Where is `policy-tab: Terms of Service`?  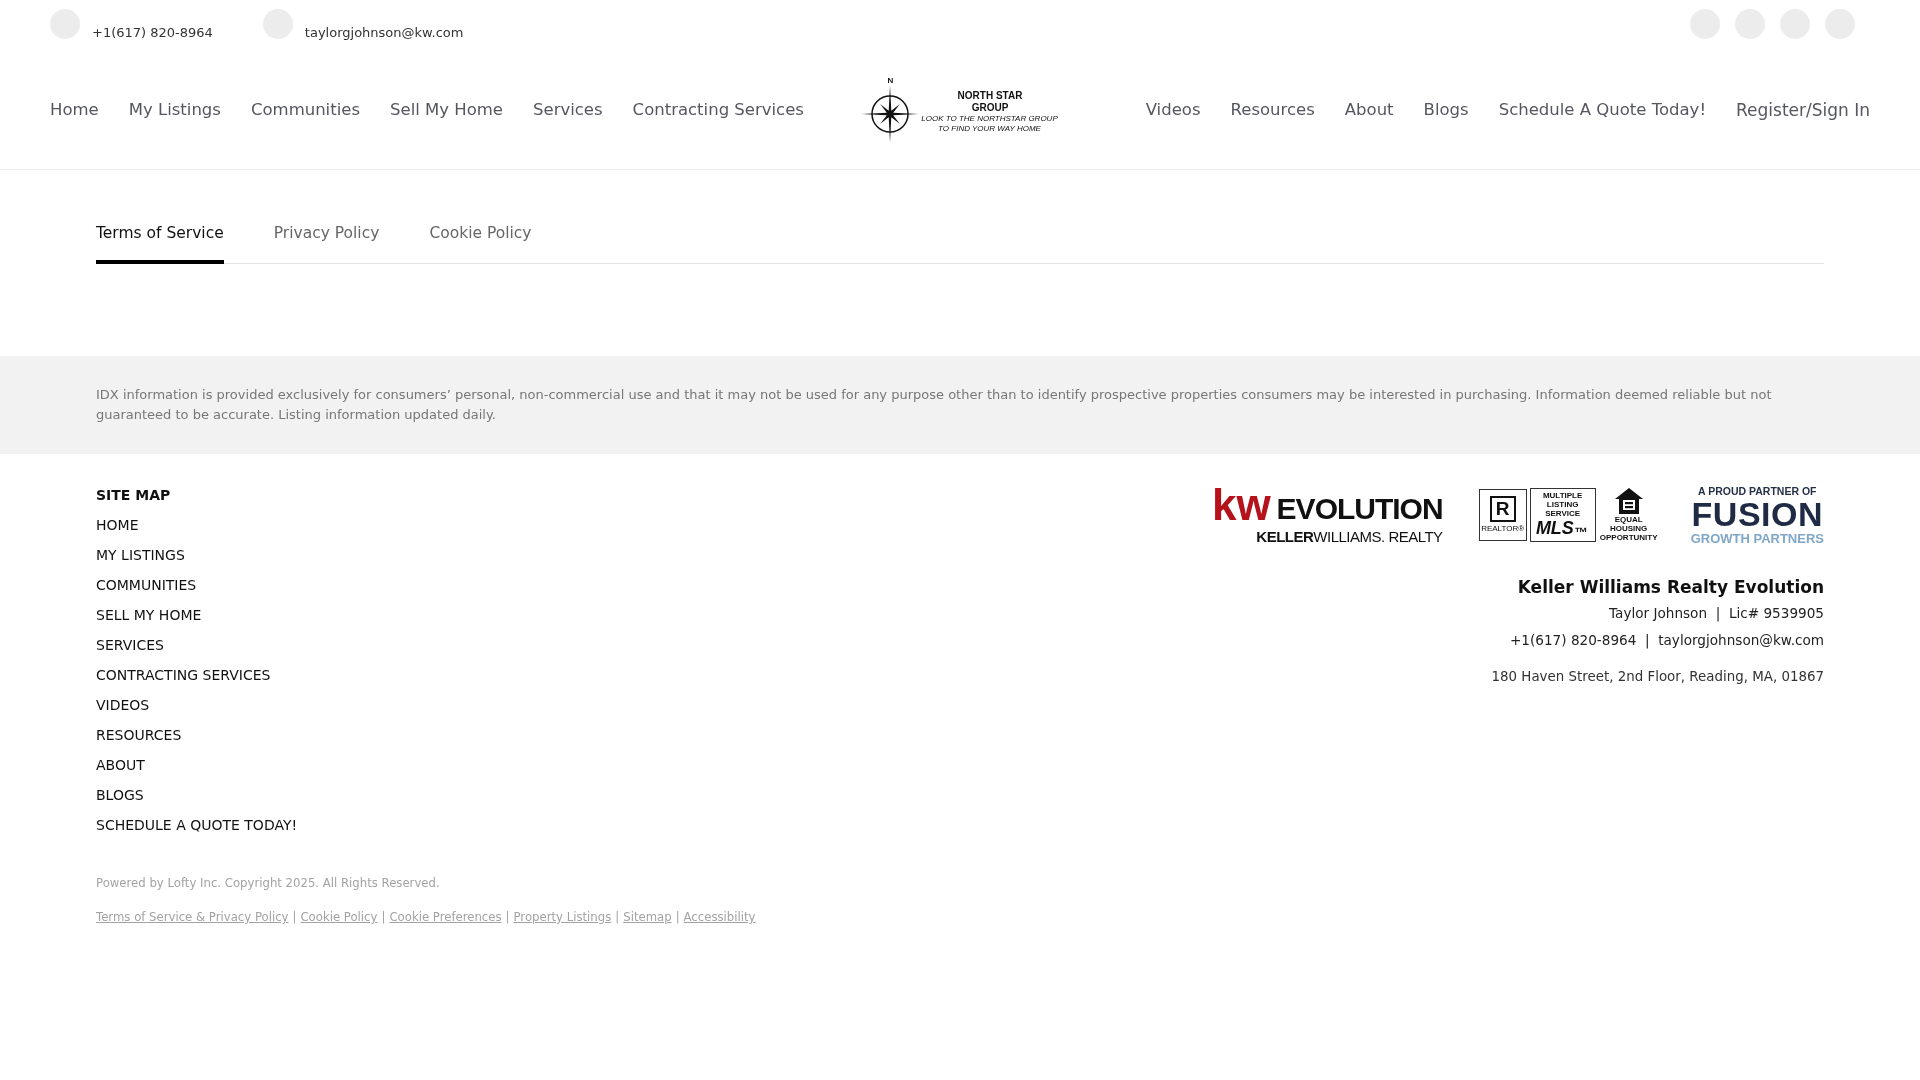
policy-tab: Terms of Service is located at coordinates (160, 243).